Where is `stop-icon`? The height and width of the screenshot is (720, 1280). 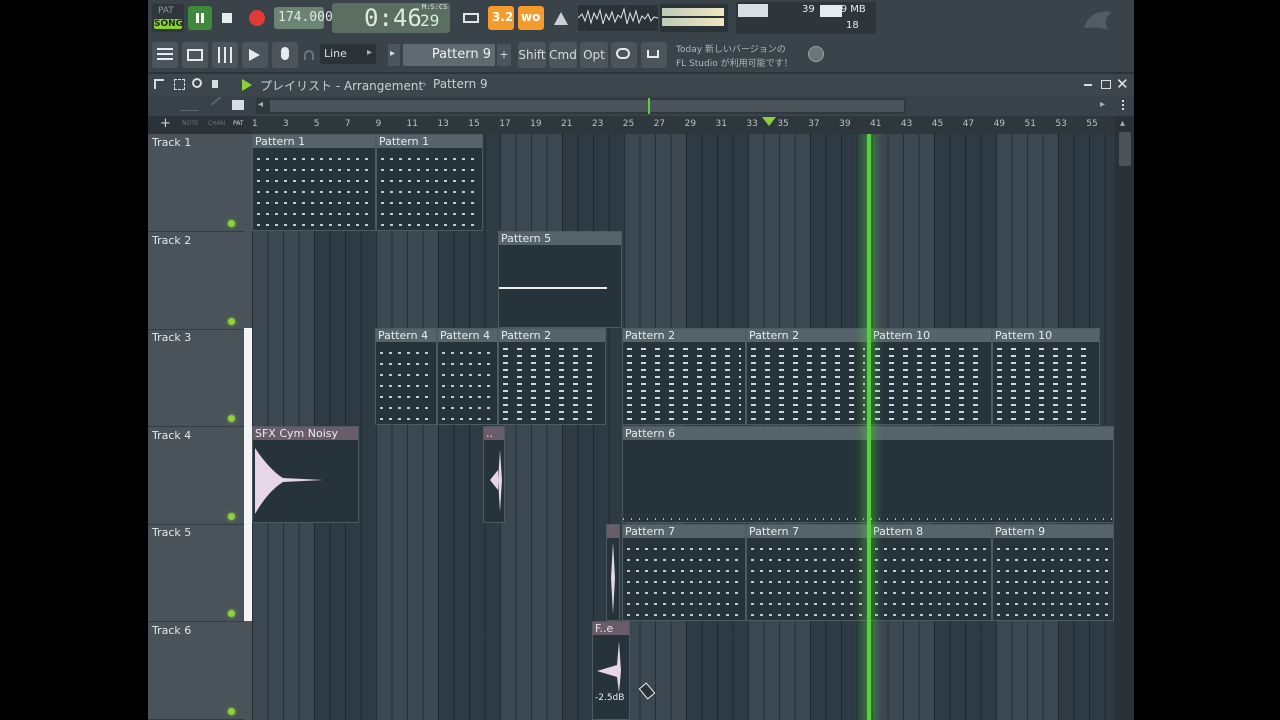 stop-icon is located at coordinates (227, 18).